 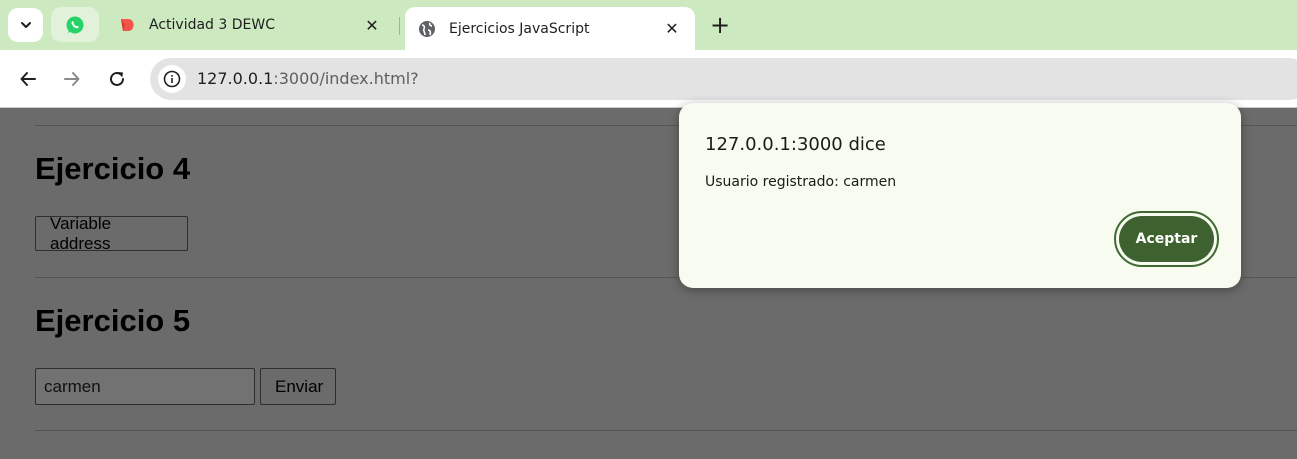 I want to click on back-arrow-icon, so click(x=28, y=79).